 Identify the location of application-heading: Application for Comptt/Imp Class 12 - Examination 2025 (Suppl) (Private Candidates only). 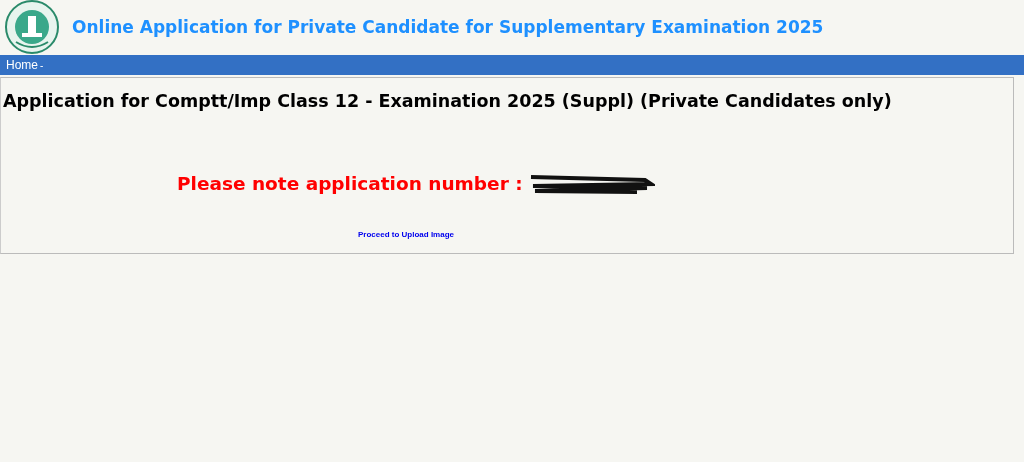
(448, 101).